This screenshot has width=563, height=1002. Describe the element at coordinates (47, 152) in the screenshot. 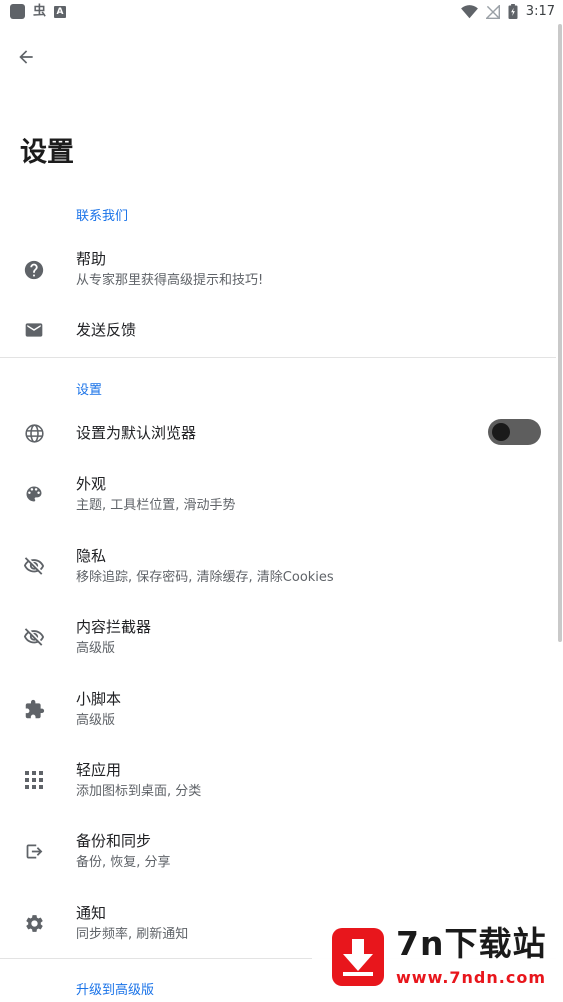

I see `page-title: 设置` at that location.